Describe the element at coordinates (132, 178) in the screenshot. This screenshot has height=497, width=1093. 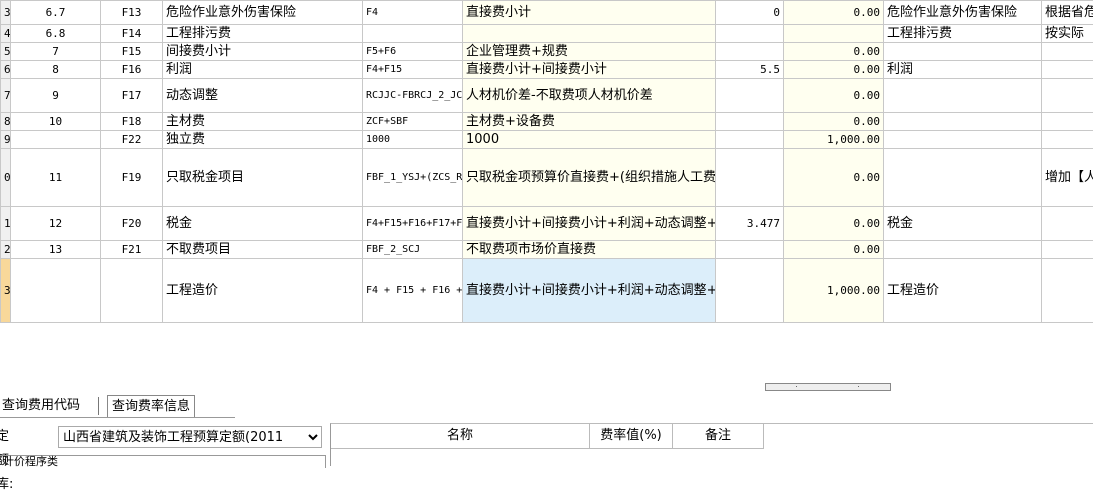
I see `fee-code-cell: F19` at that location.